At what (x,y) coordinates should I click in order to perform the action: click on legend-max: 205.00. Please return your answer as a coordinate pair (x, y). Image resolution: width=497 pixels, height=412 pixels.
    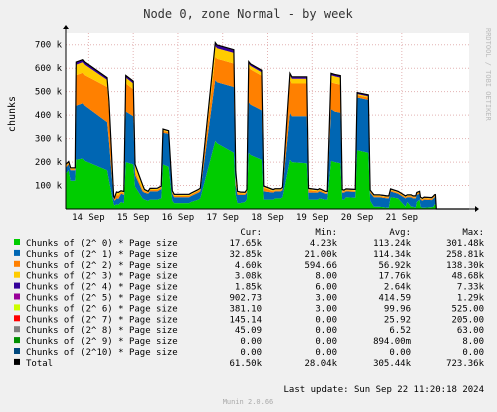
    Looking at the image, I should click on (467, 320).